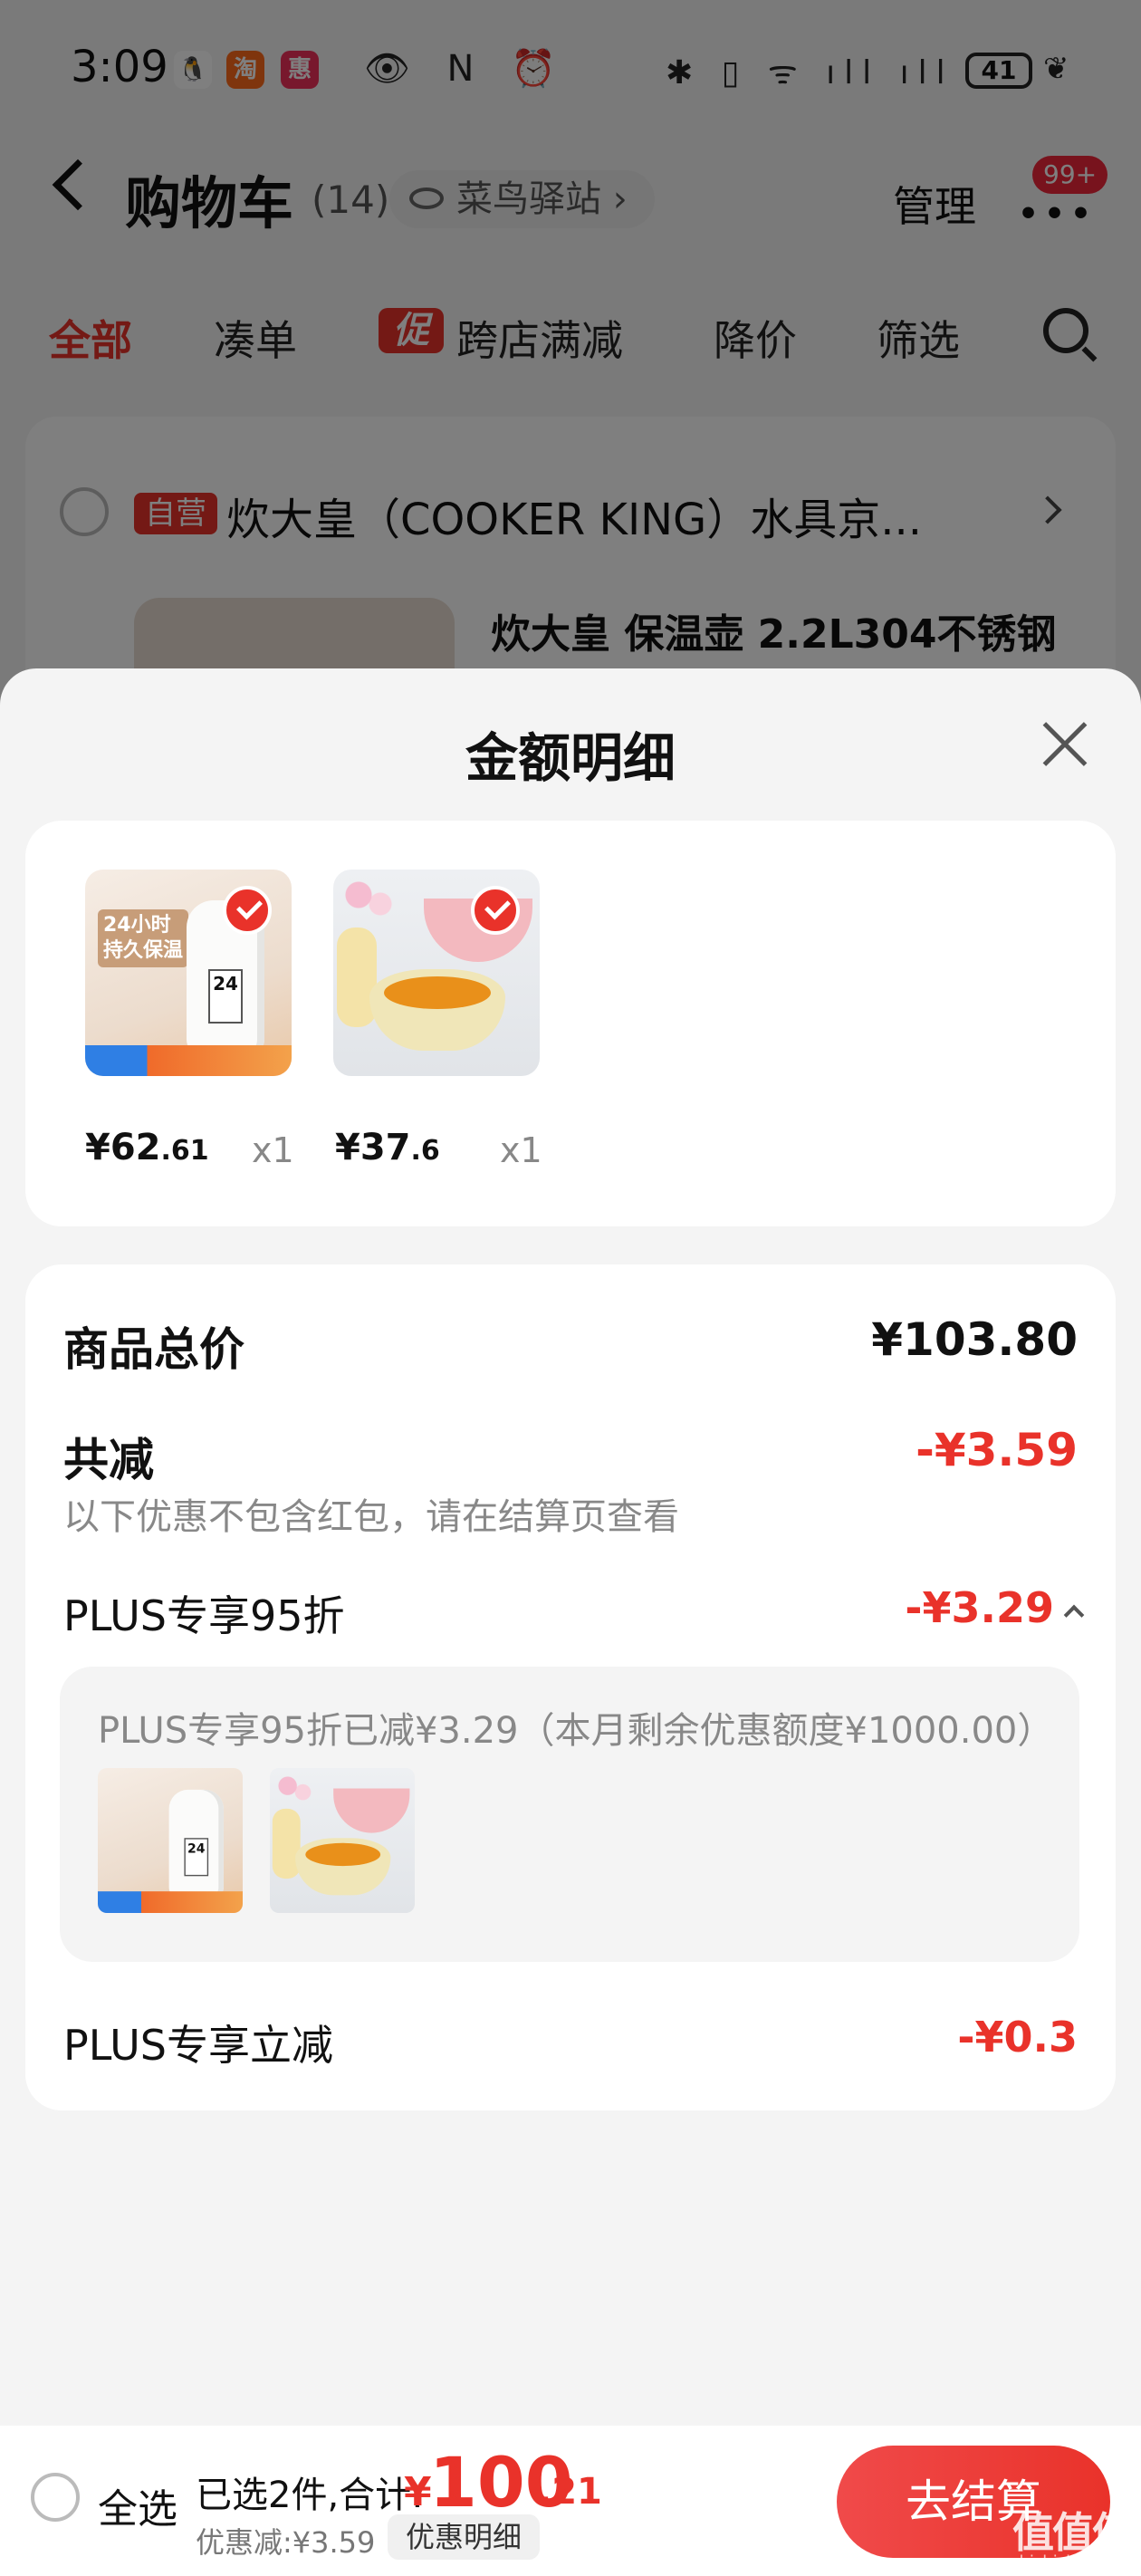 The height and width of the screenshot is (2576, 1141). Describe the element at coordinates (137, 2505) in the screenshot. I see `select-all-label: 全选` at that location.